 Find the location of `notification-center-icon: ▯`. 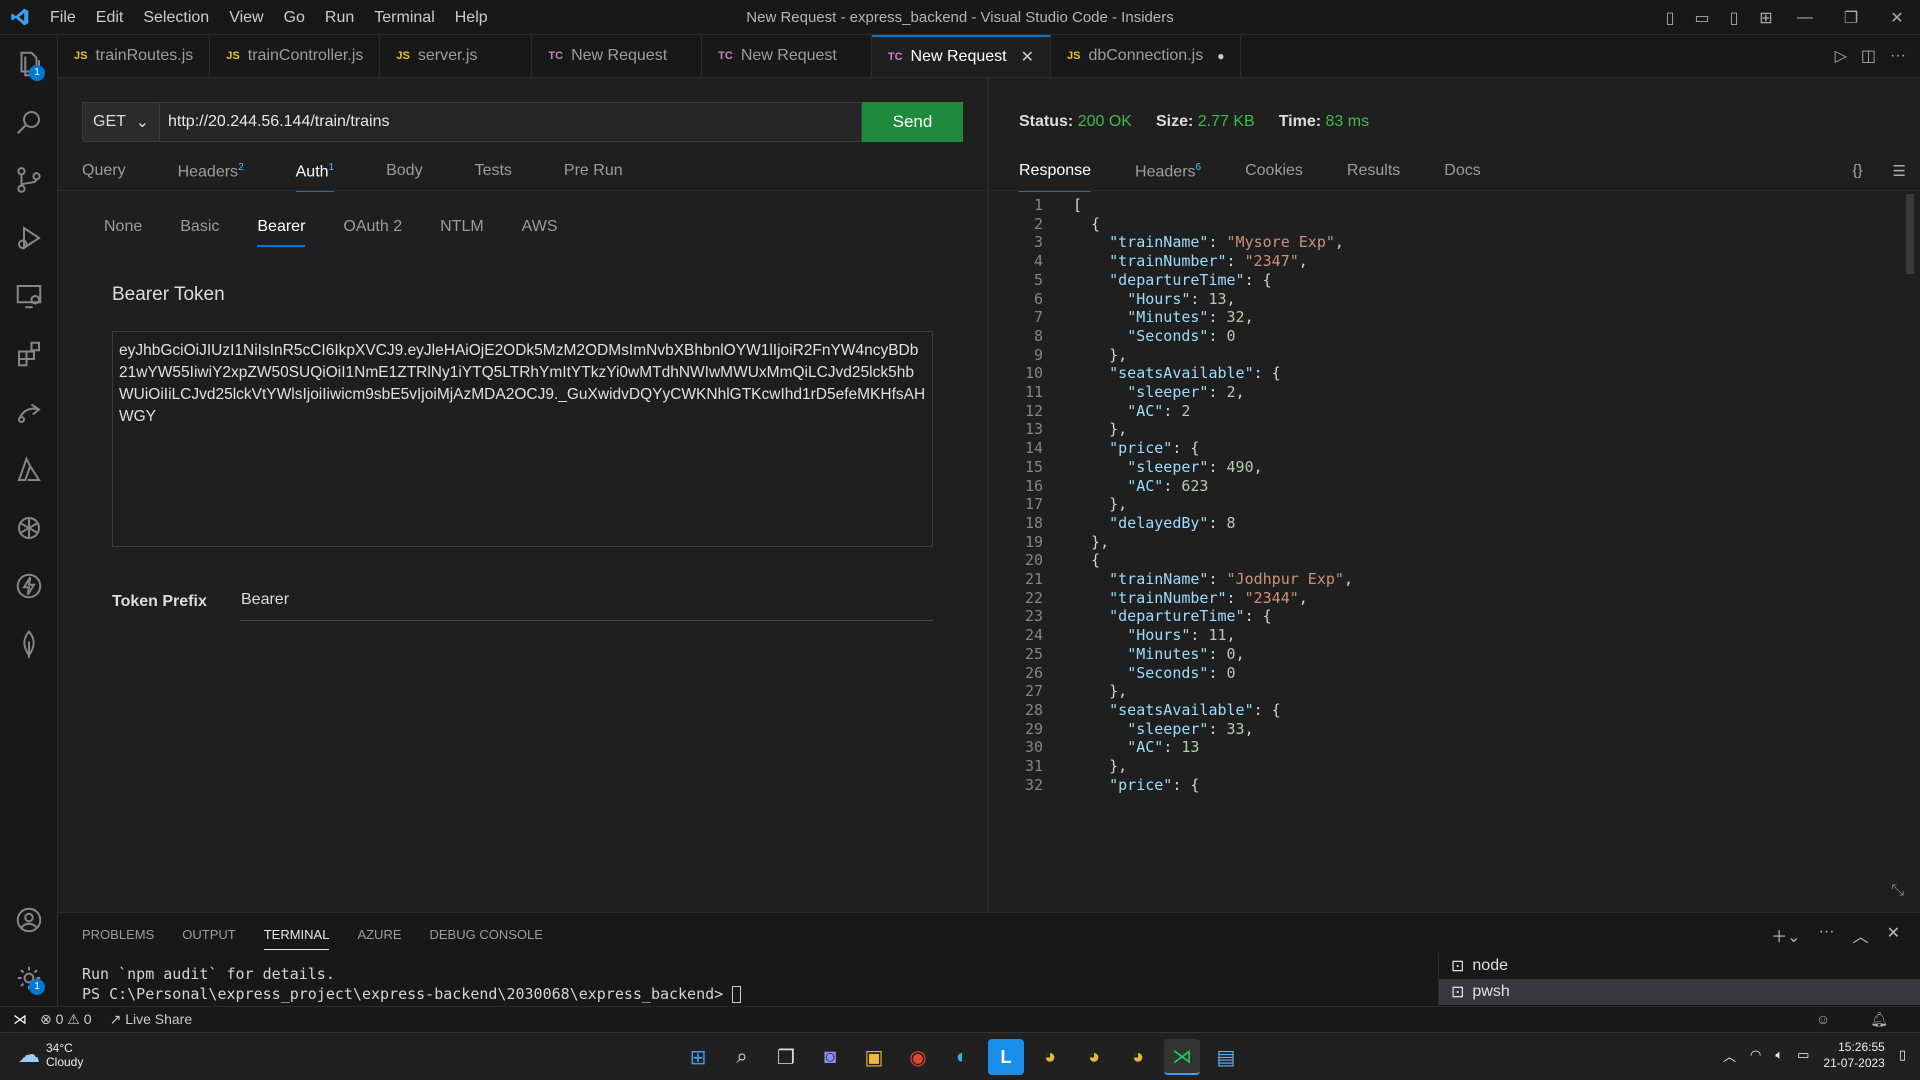

notification-center-icon: ▯ is located at coordinates (1902, 1055).